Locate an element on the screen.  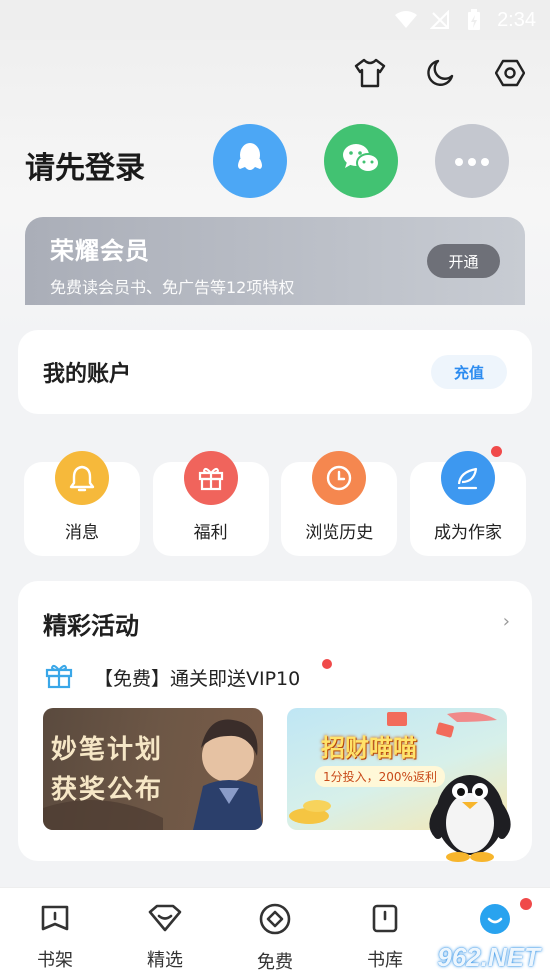
vip-open-button: 开通 is located at coordinates (463, 261).